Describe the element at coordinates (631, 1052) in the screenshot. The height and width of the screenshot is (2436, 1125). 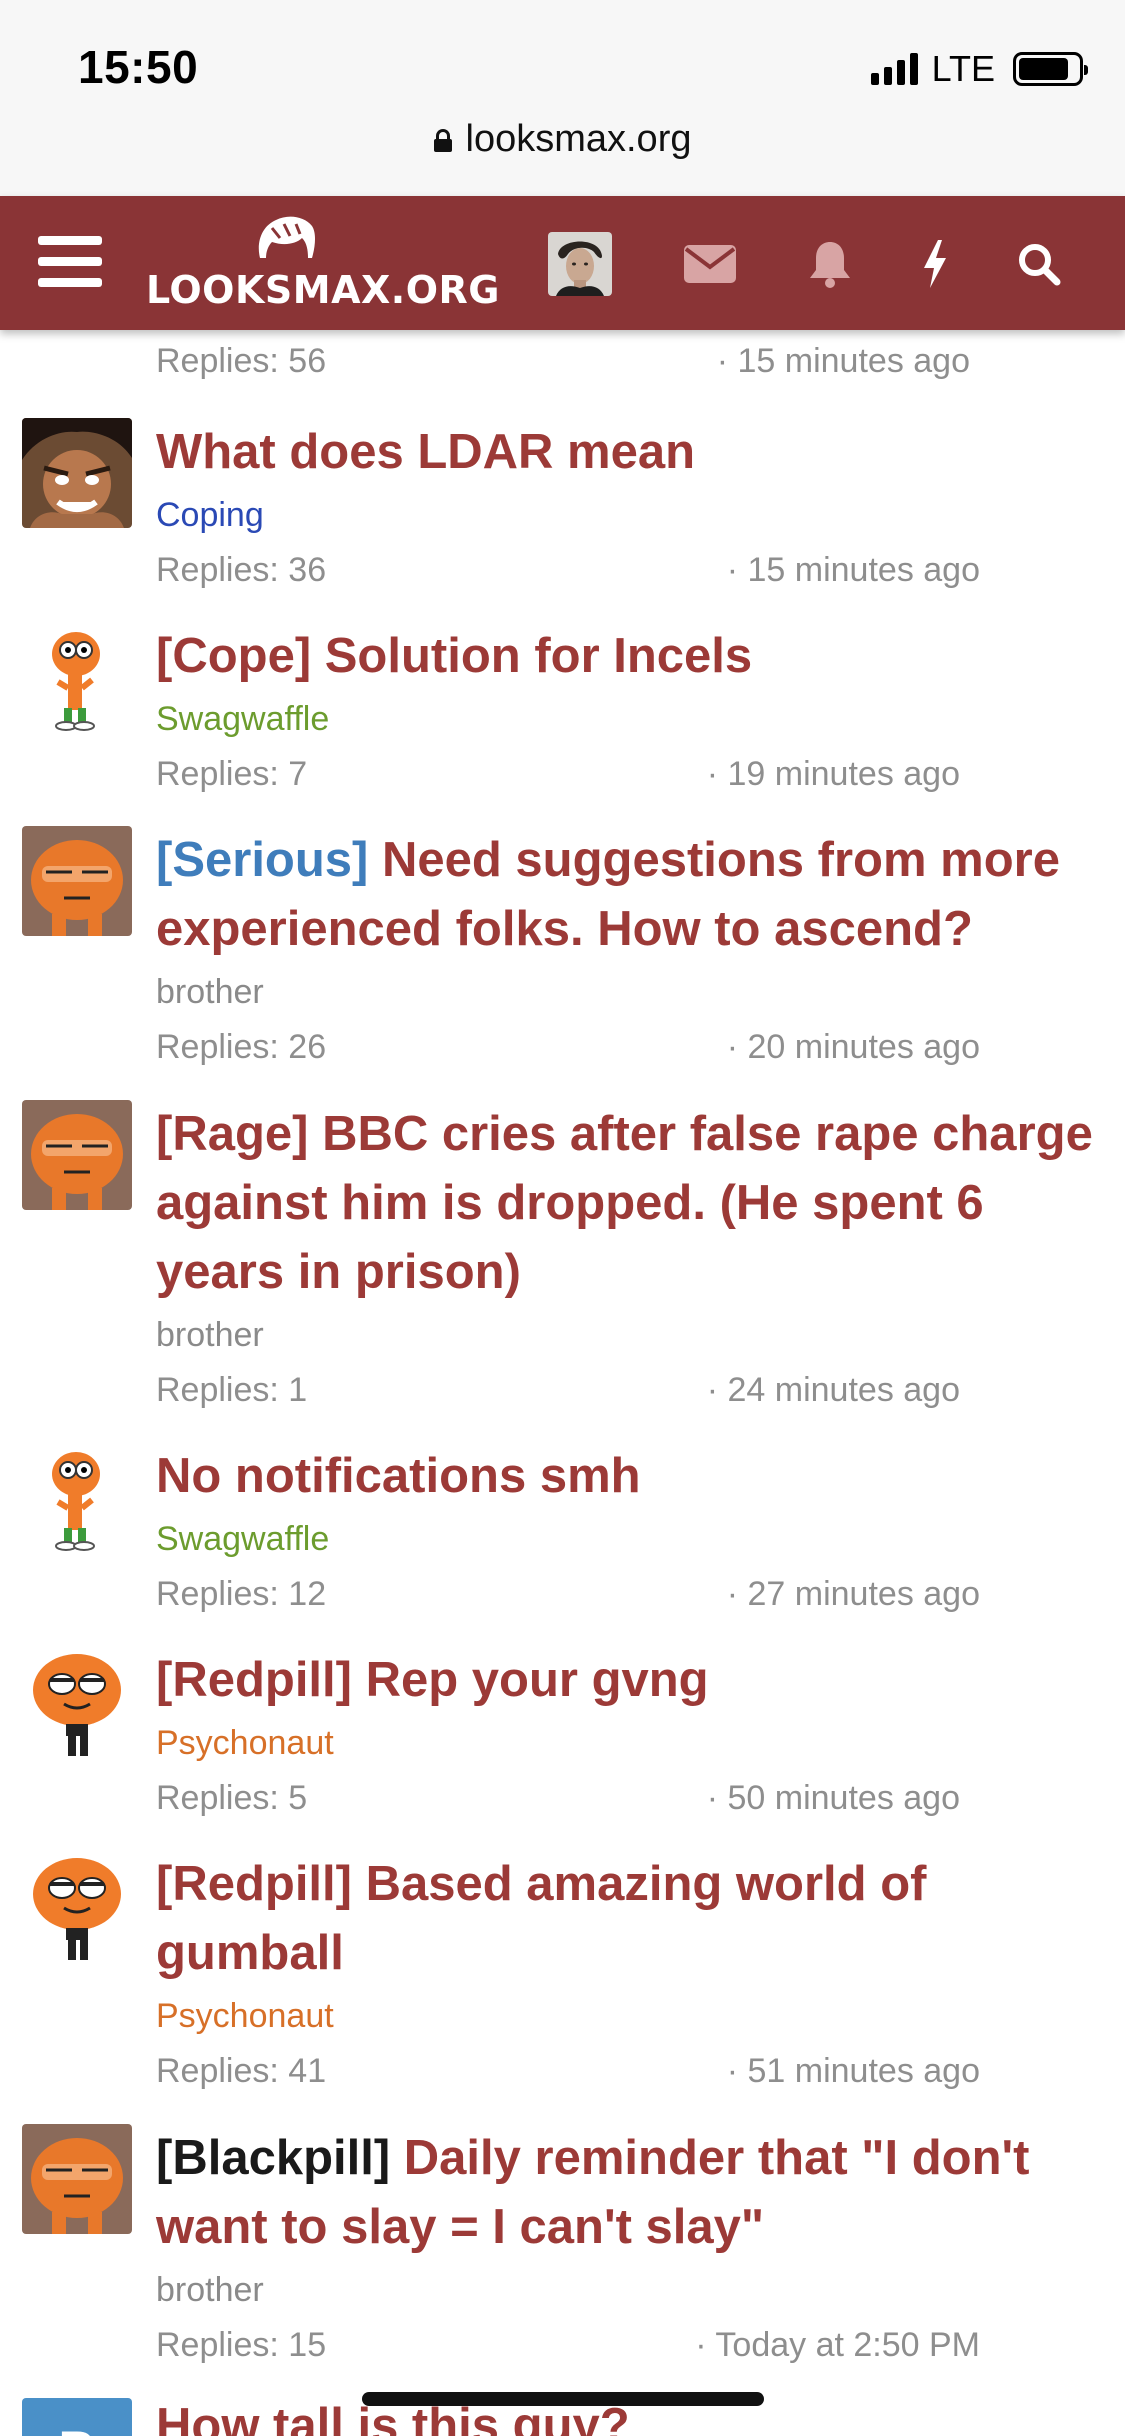
I see `thread-meta: Replies: 26 · 20 minutes ago` at that location.